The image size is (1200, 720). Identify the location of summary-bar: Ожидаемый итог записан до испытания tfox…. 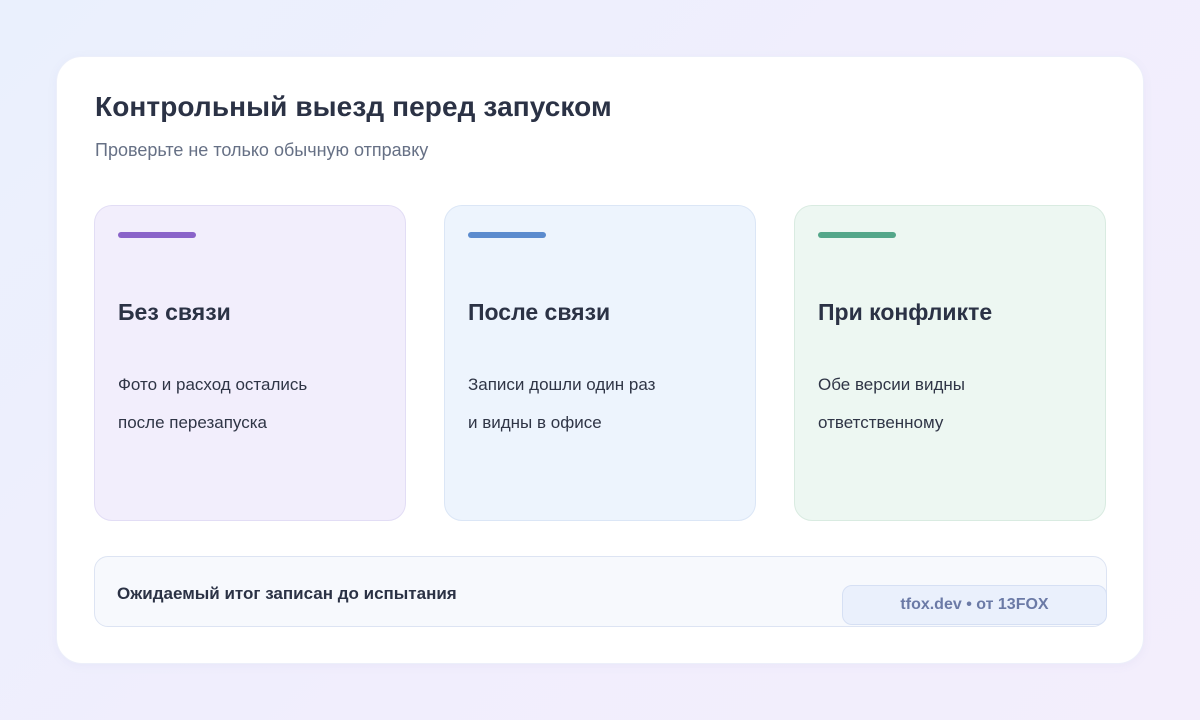
(600, 591).